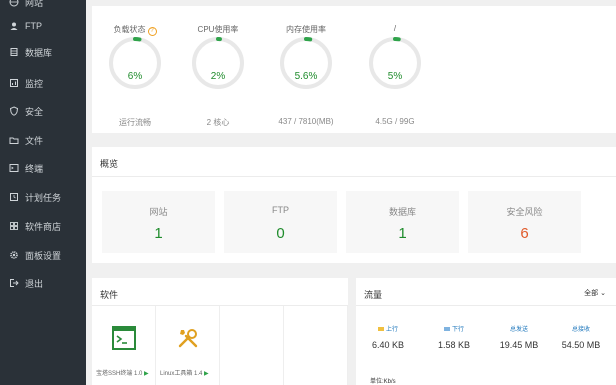 Image resolution: width=616 pixels, height=385 pixels. I want to click on software-item-linux-toolbox: Linux工具箱 1.4 ▶, so click(188, 345).